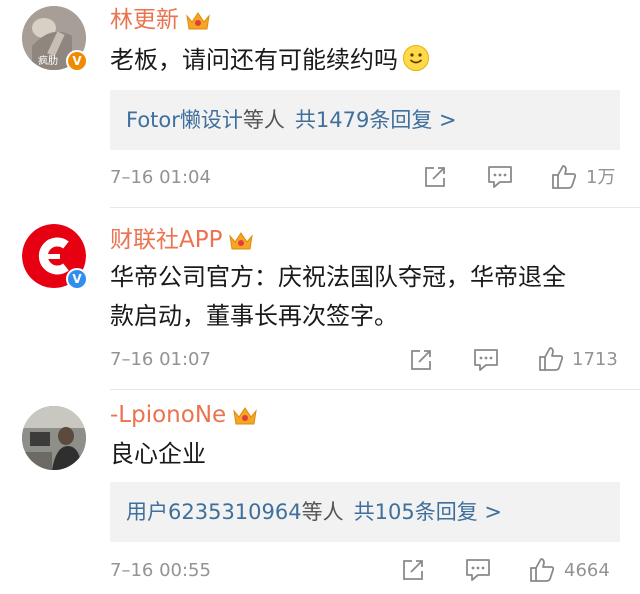 The height and width of the screenshot is (594, 640). Describe the element at coordinates (160, 177) in the screenshot. I see `comment-time: 7–16 01:04` at that location.